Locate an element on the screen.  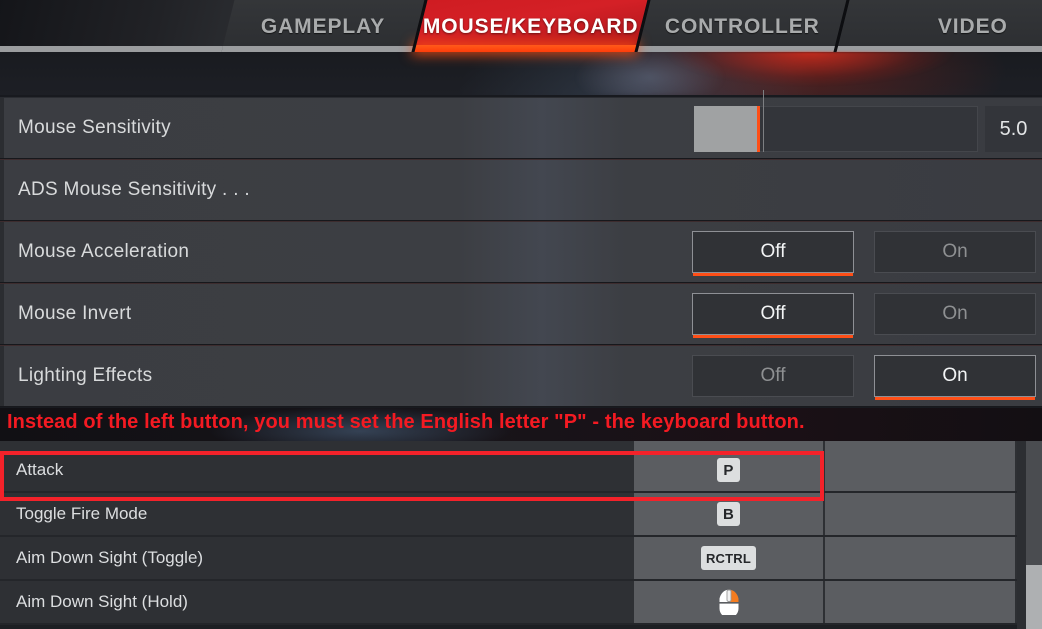
keycap-rctrl: RCTRL is located at coordinates (728, 558).